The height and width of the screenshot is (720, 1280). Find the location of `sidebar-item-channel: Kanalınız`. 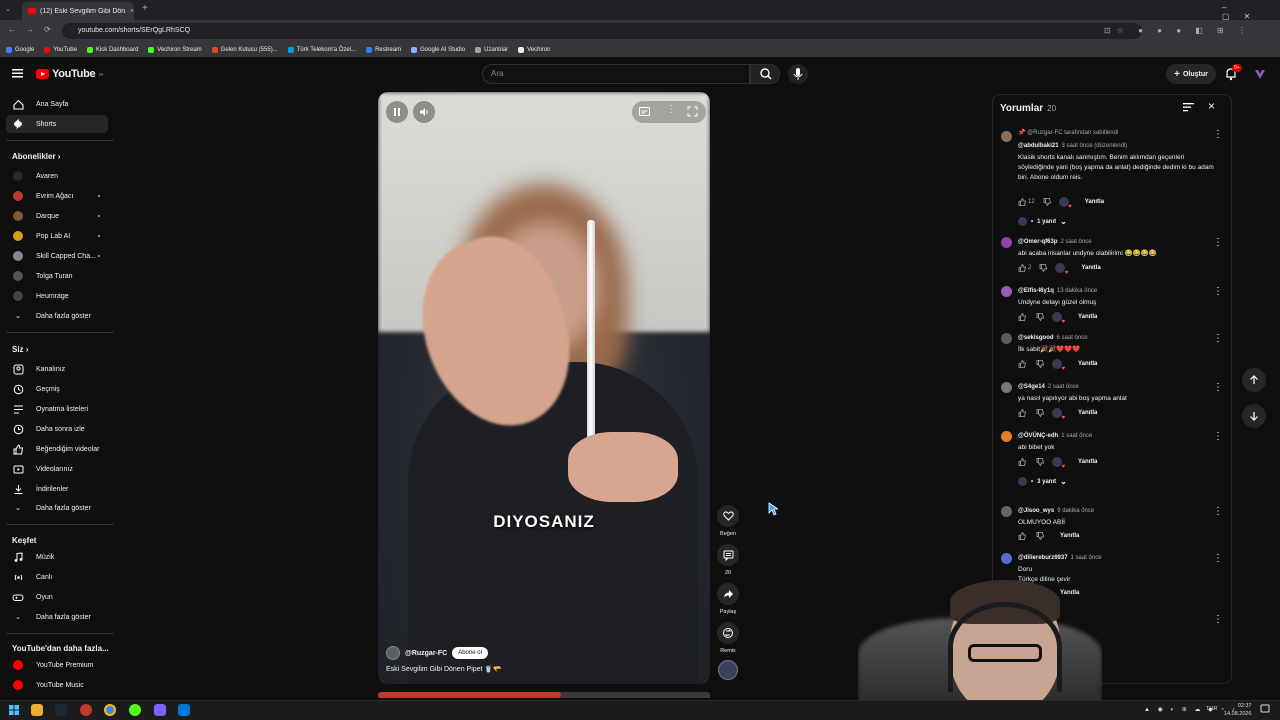

sidebar-item-channel: Kanalınız is located at coordinates (57, 369).